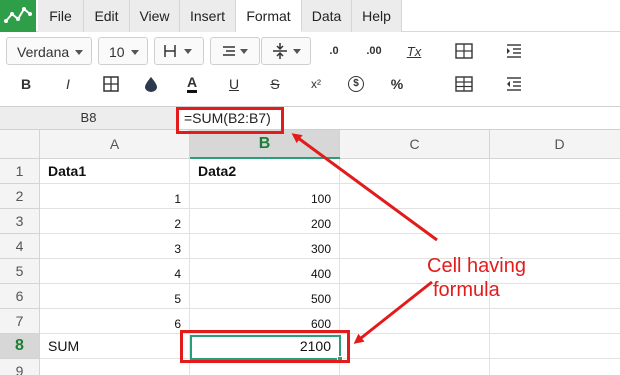 Image resolution: width=620 pixels, height=375 pixels. What do you see at coordinates (177, 324) in the screenshot?
I see `cell-value-a7: 6` at bounding box center [177, 324].